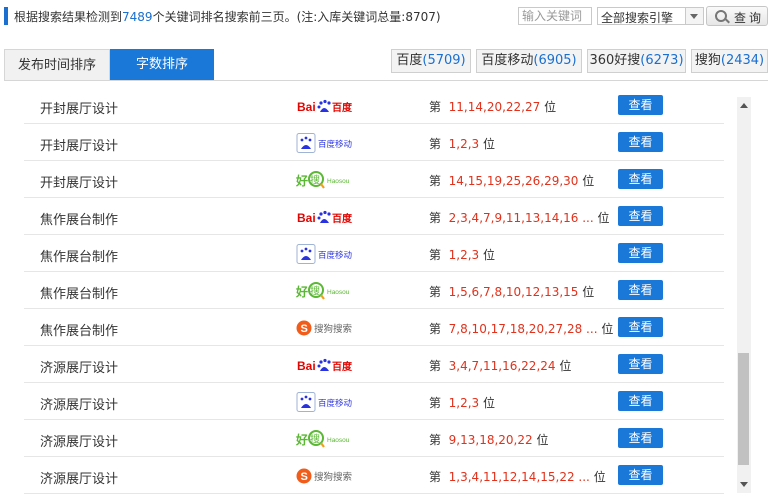  I want to click on filter-baidu-count: (5709), so click(444, 60).